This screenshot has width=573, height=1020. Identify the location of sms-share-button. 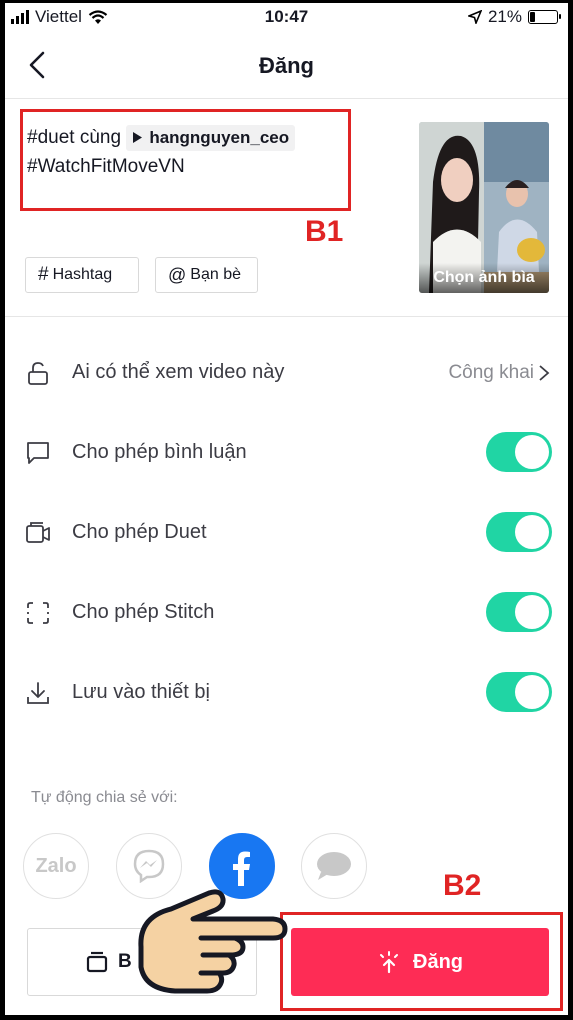
(334, 866).